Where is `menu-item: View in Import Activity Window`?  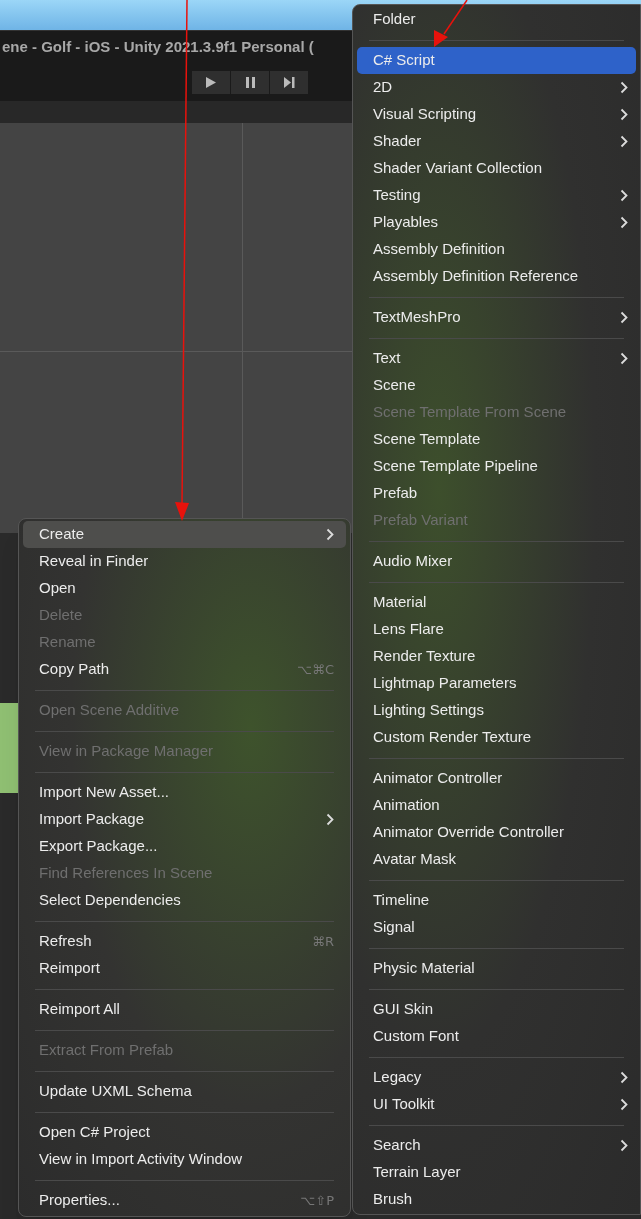
menu-item: View in Import Activity Window is located at coordinates (184, 1159).